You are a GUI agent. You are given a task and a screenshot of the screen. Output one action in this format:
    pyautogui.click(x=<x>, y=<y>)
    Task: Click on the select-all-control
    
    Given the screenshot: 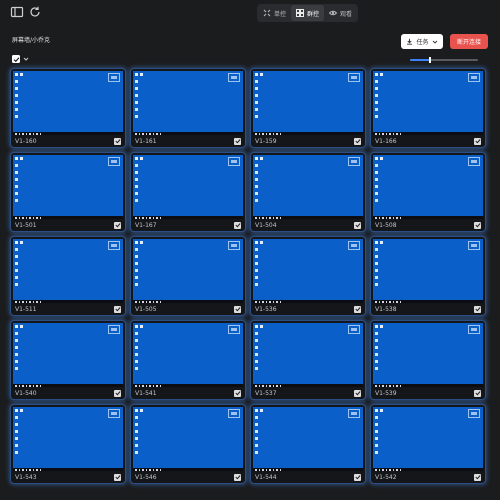 What is the action you would take?
    pyautogui.click(x=20, y=59)
    